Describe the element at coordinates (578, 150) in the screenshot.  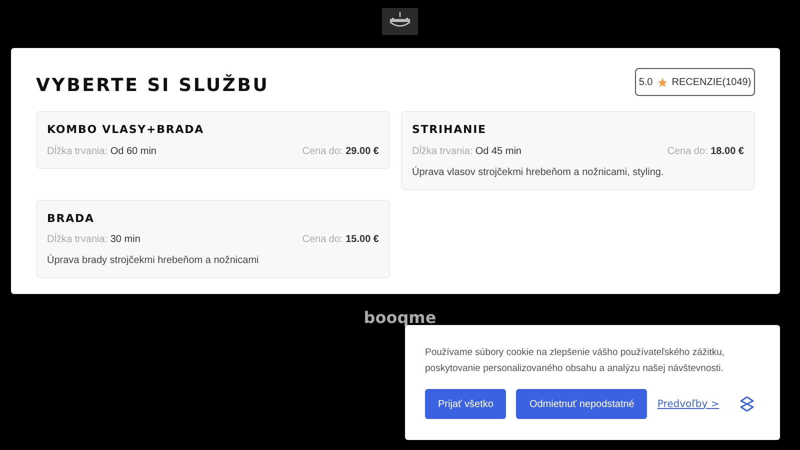
I see `service-card: STRIHANIE Dĺžka trvania: Od 45 min Cena do: 18.00 € Úprava vlasov strojčekmi hrebeňom a nožnicami, styling.` at that location.